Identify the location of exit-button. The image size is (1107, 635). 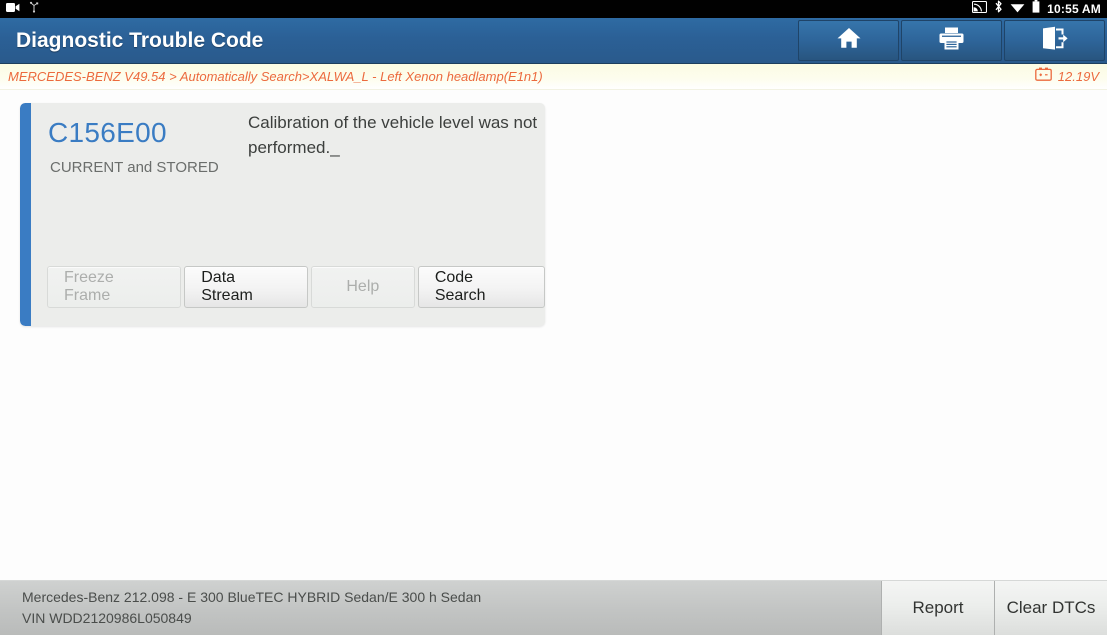
(1054, 40).